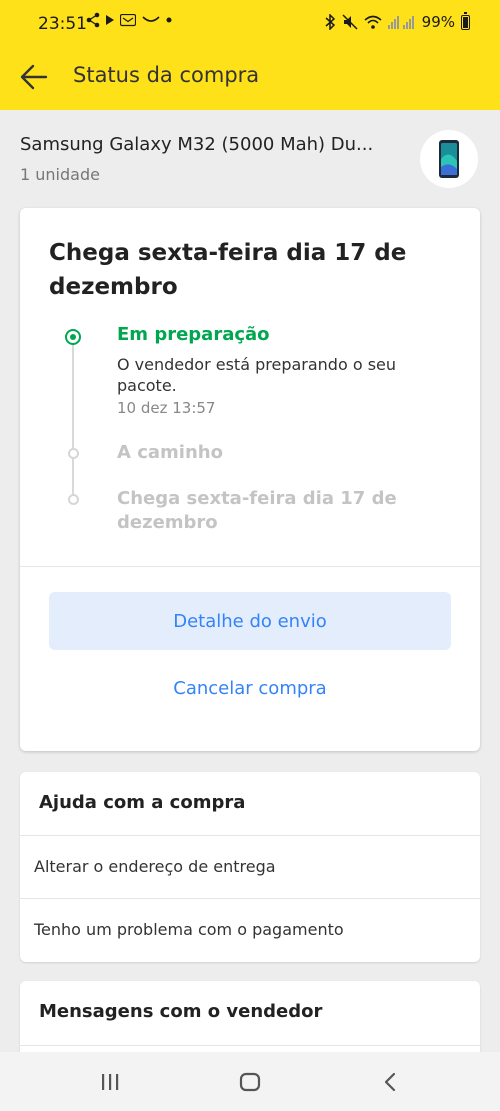 The height and width of the screenshot is (1111, 500). Describe the element at coordinates (166, 75) in the screenshot. I see `page-title: Status da compra` at that location.